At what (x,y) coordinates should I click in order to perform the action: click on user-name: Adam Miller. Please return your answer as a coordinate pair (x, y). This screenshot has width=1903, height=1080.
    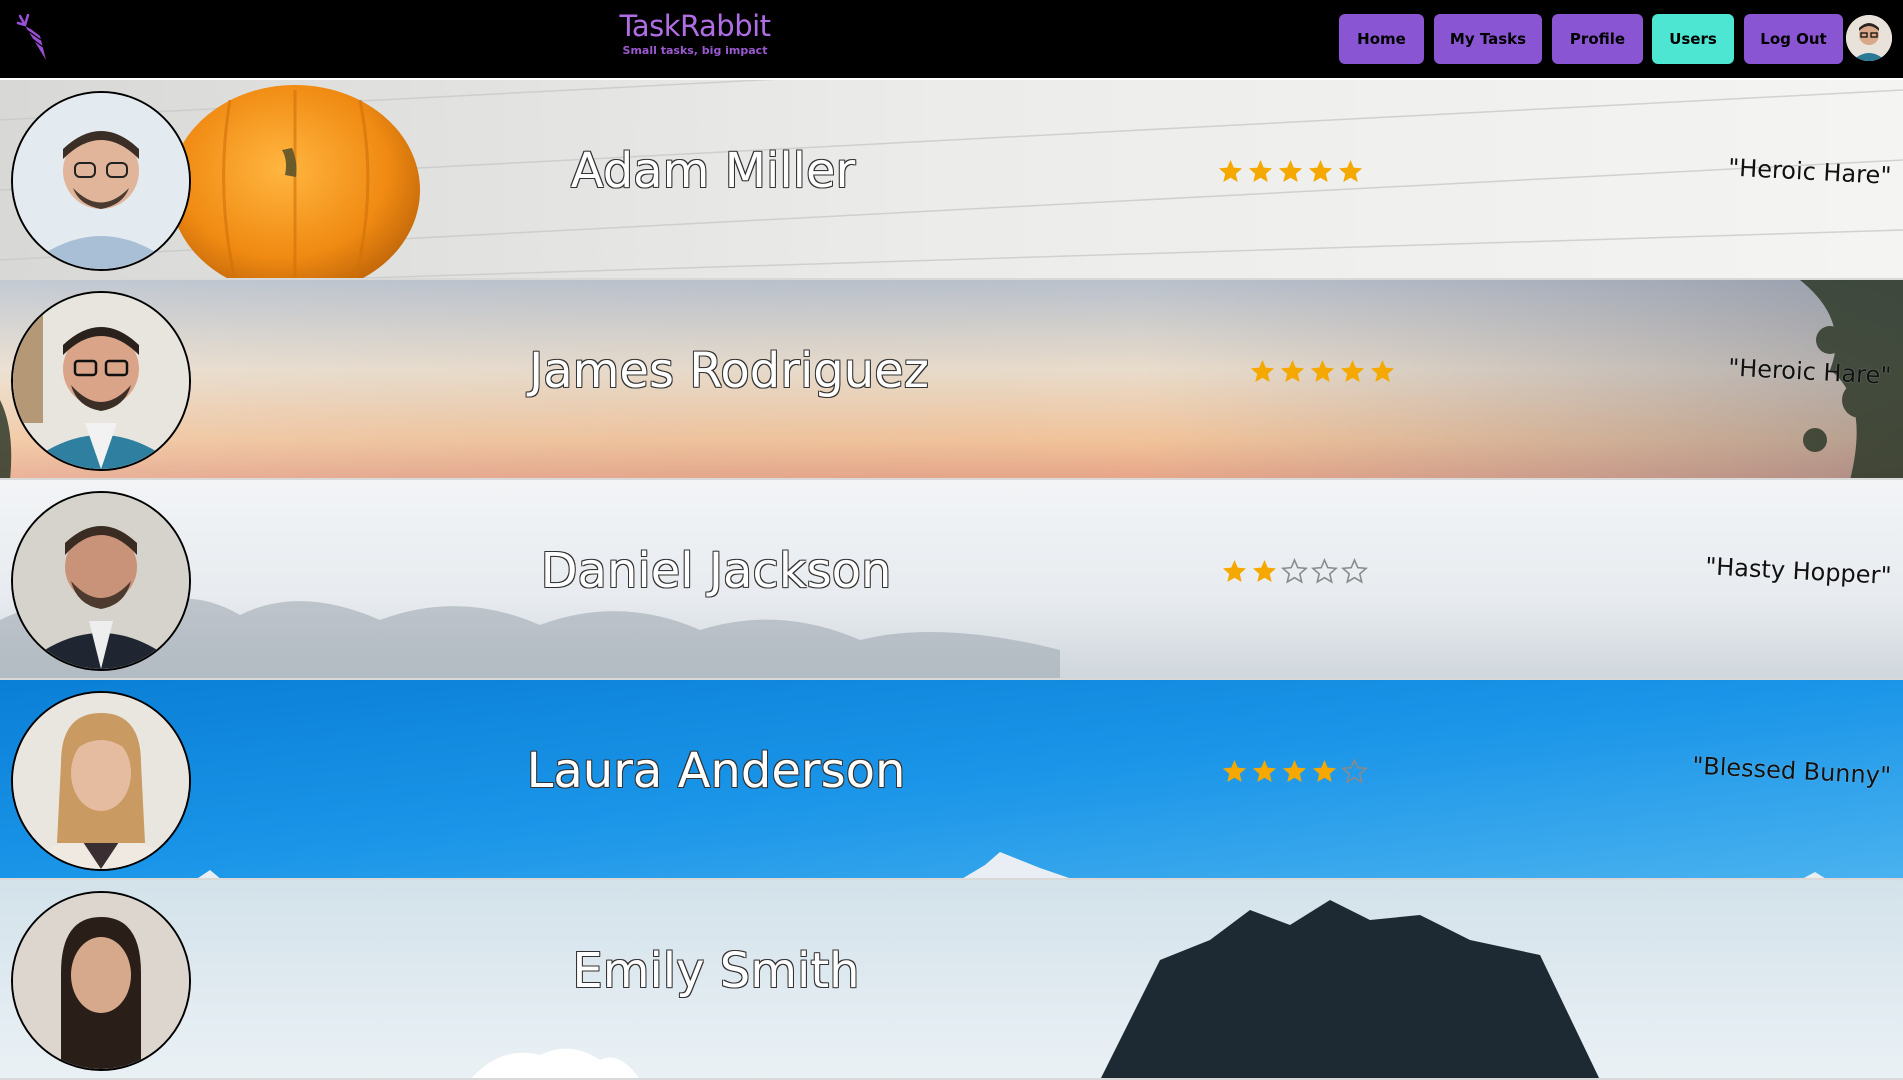
    Looking at the image, I should click on (713, 171).